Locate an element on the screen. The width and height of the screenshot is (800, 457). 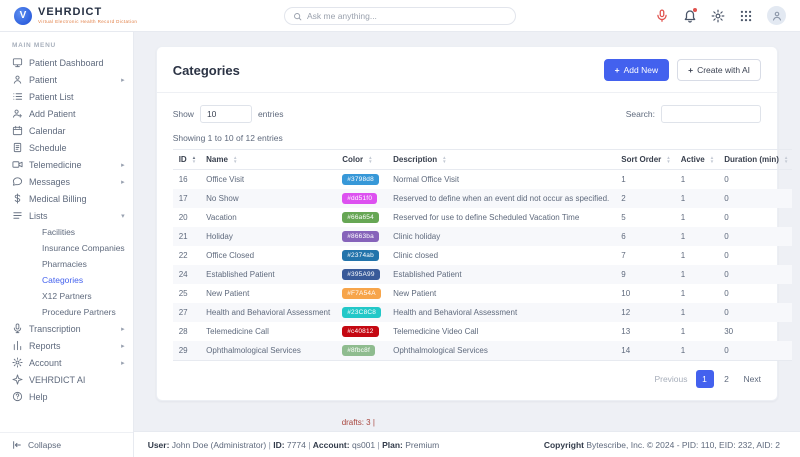
global-search-input is located at coordinates (407, 16).